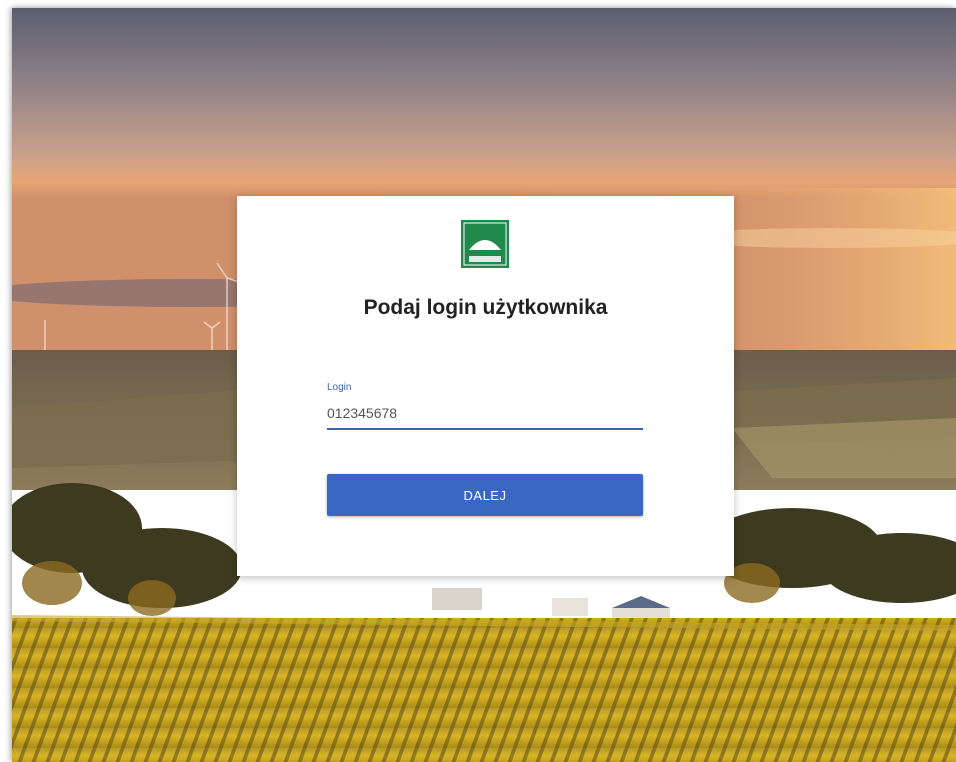 Image resolution: width=956 pixels, height=762 pixels. I want to click on login-field-label: Login, so click(339, 387).